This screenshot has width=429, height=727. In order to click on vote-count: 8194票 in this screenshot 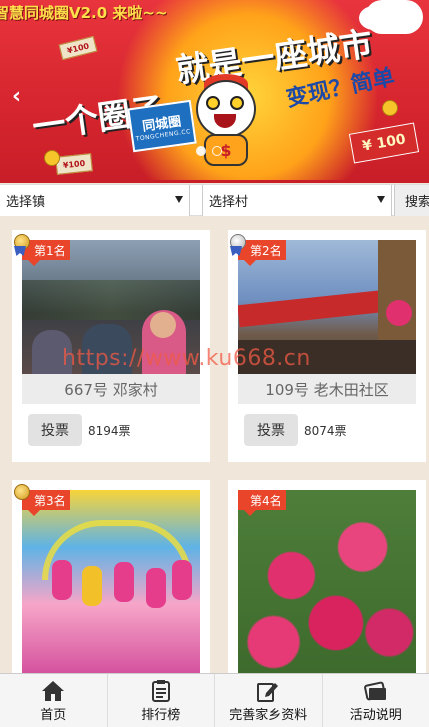, I will do `click(109, 431)`.